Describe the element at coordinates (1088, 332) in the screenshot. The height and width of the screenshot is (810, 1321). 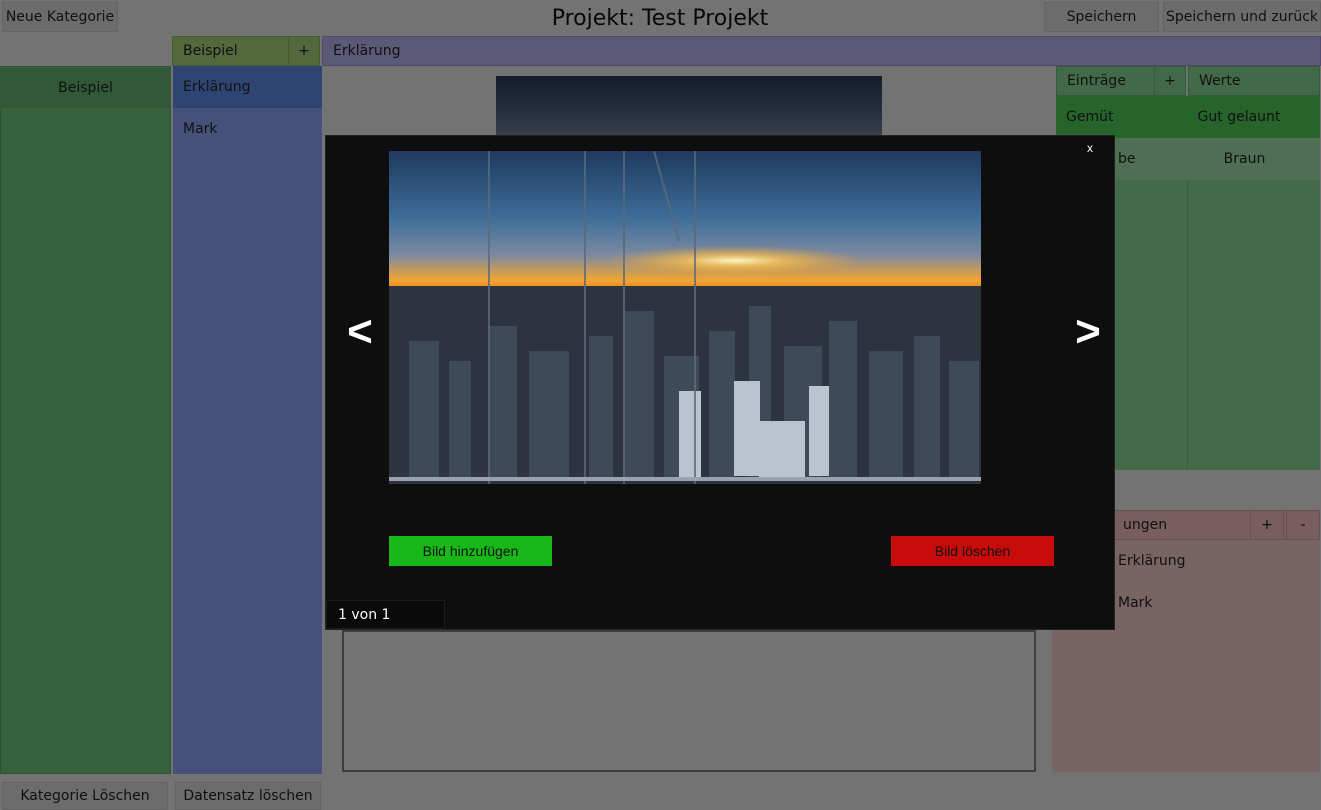
I see `next-image-button: >` at that location.